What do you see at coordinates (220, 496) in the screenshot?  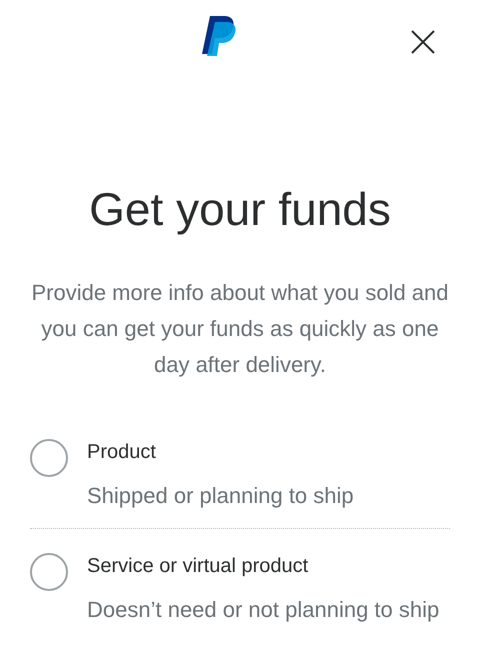 I see `option-description: Shipped or planning to ship` at bounding box center [220, 496].